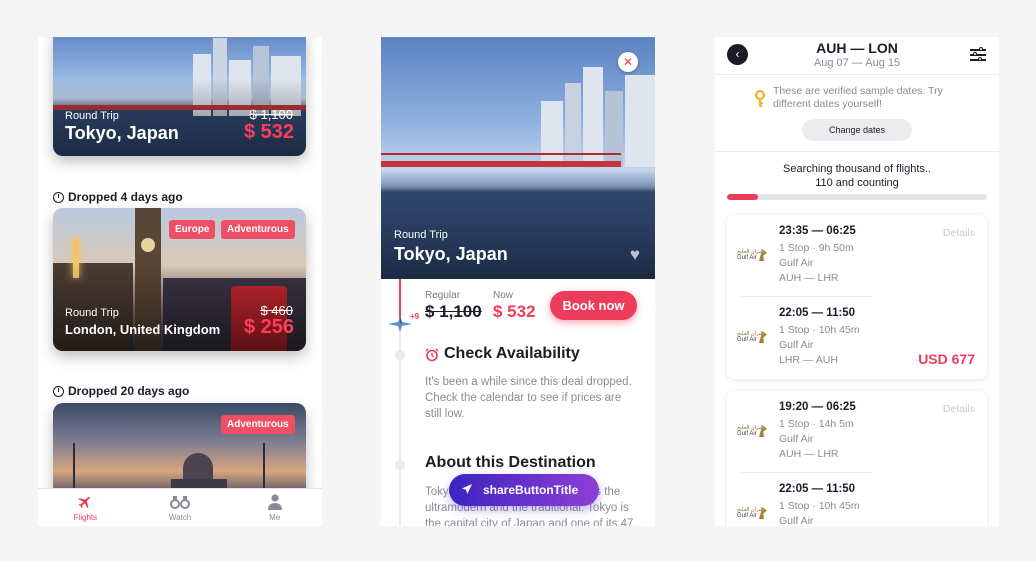 Image resolution: width=1036 pixels, height=561 pixels. What do you see at coordinates (816, 424) in the screenshot?
I see `flight-stops: 1 Stop · 14h 5m` at bounding box center [816, 424].